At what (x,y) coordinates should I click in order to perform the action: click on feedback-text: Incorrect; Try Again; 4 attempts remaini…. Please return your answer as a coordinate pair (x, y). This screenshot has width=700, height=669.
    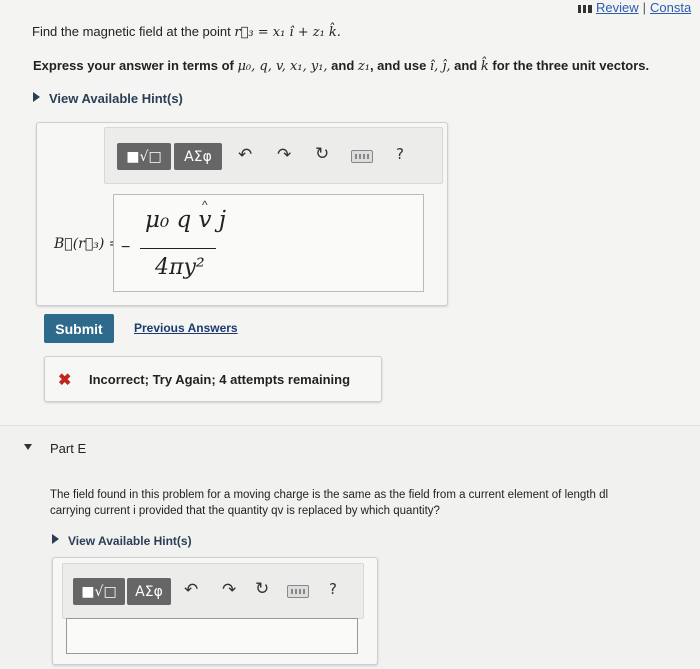
    Looking at the image, I should click on (220, 379).